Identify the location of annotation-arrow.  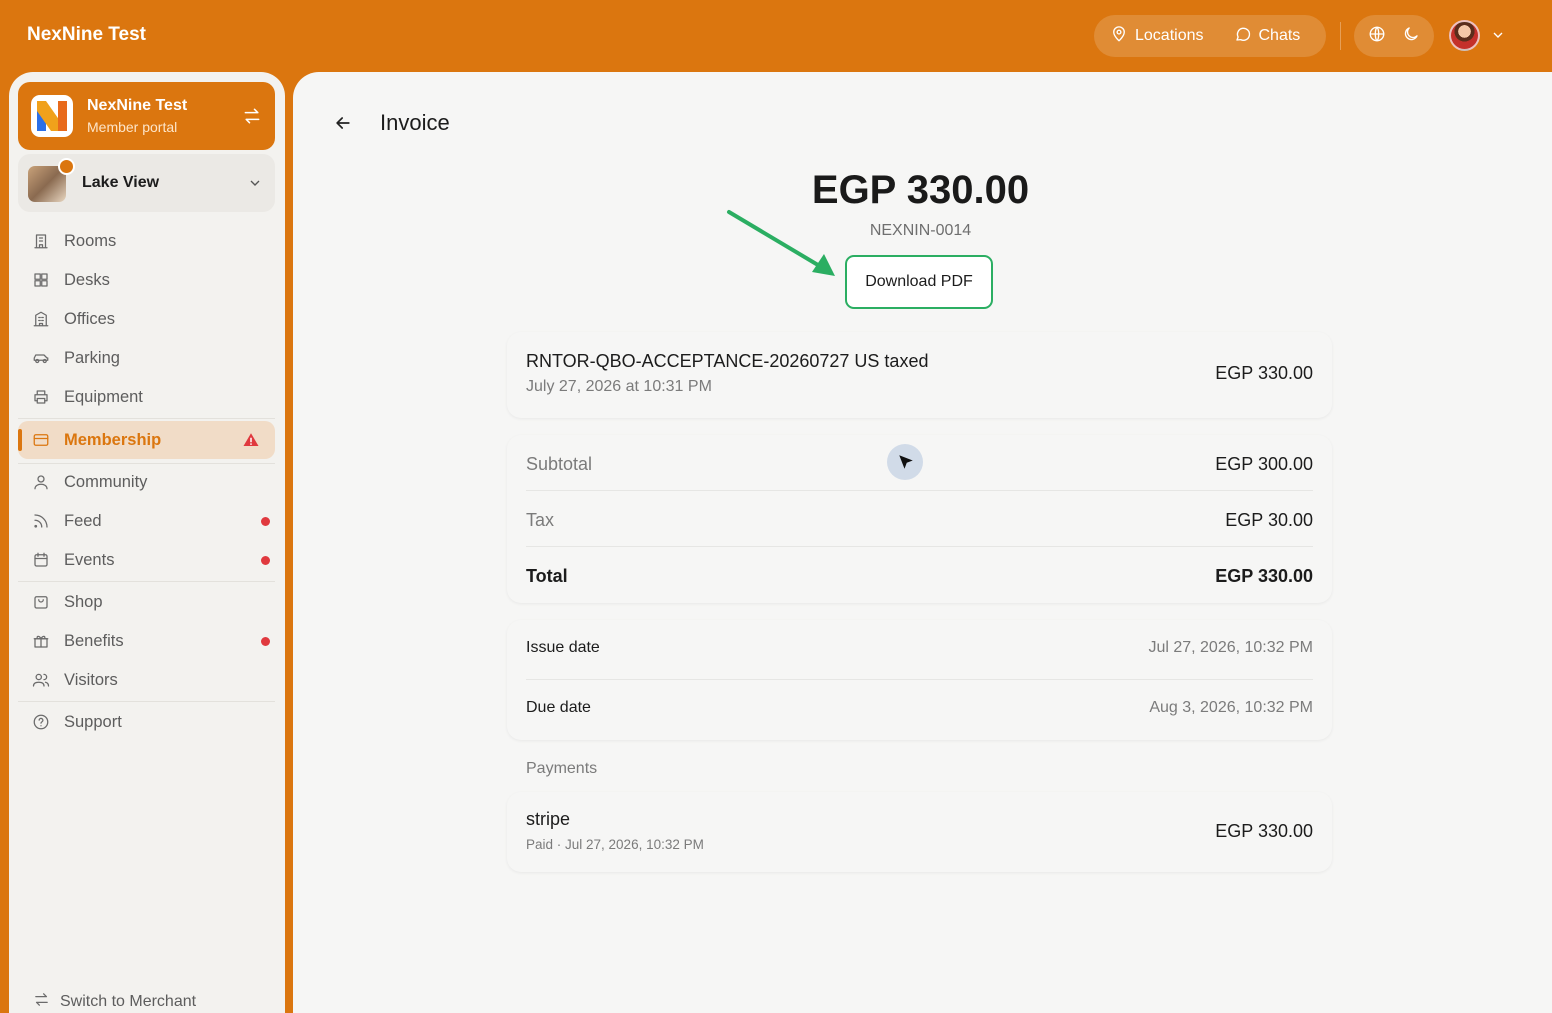
(781, 243).